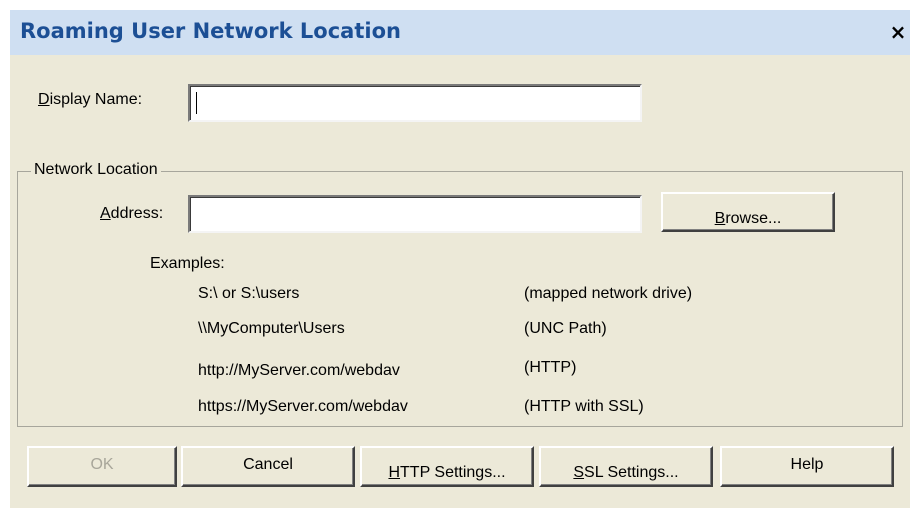 Image resolution: width=910 pixels, height=508 pixels. What do you see at coordinates (299, 370) in the screenshot?
I see `example-path: http://MyServer.com/webdav` at bounding box center [299, 370].